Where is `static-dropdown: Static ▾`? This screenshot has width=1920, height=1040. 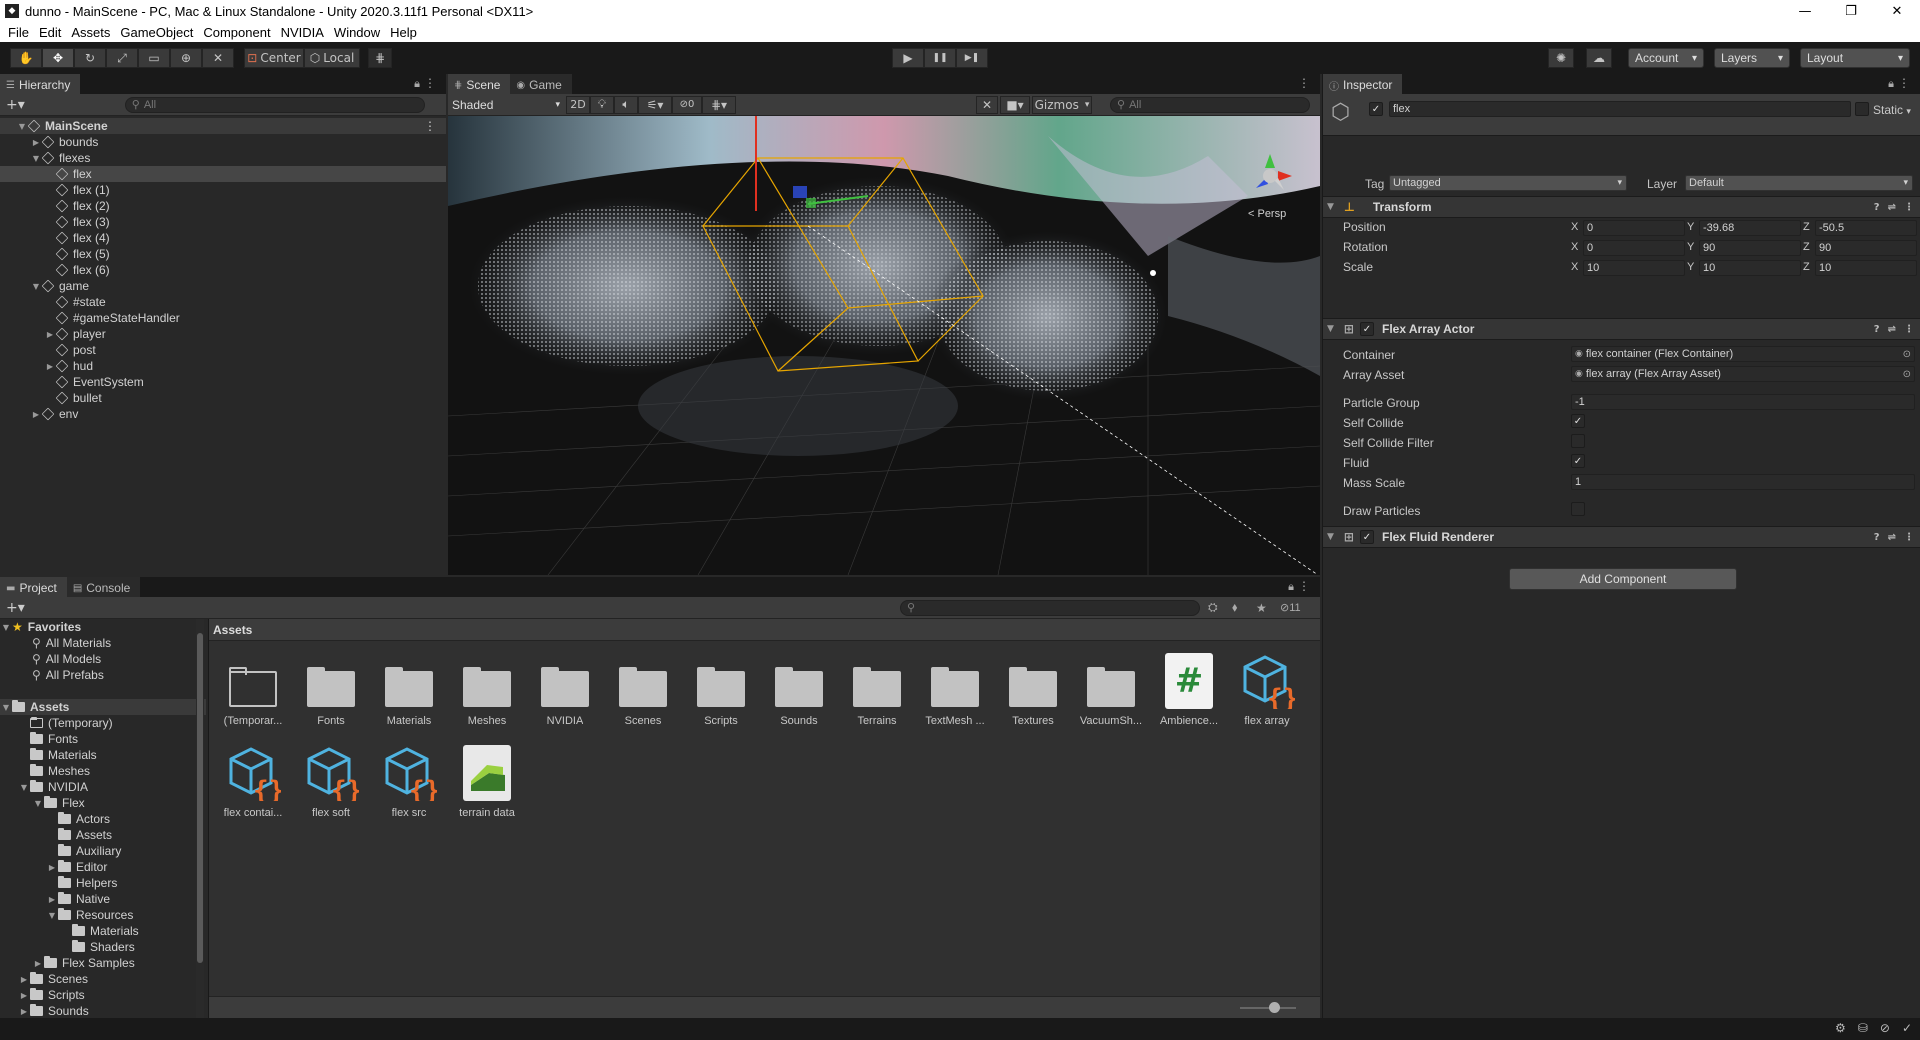 static-dropdown: Static ▾ is located at coordinates (1892, 110).